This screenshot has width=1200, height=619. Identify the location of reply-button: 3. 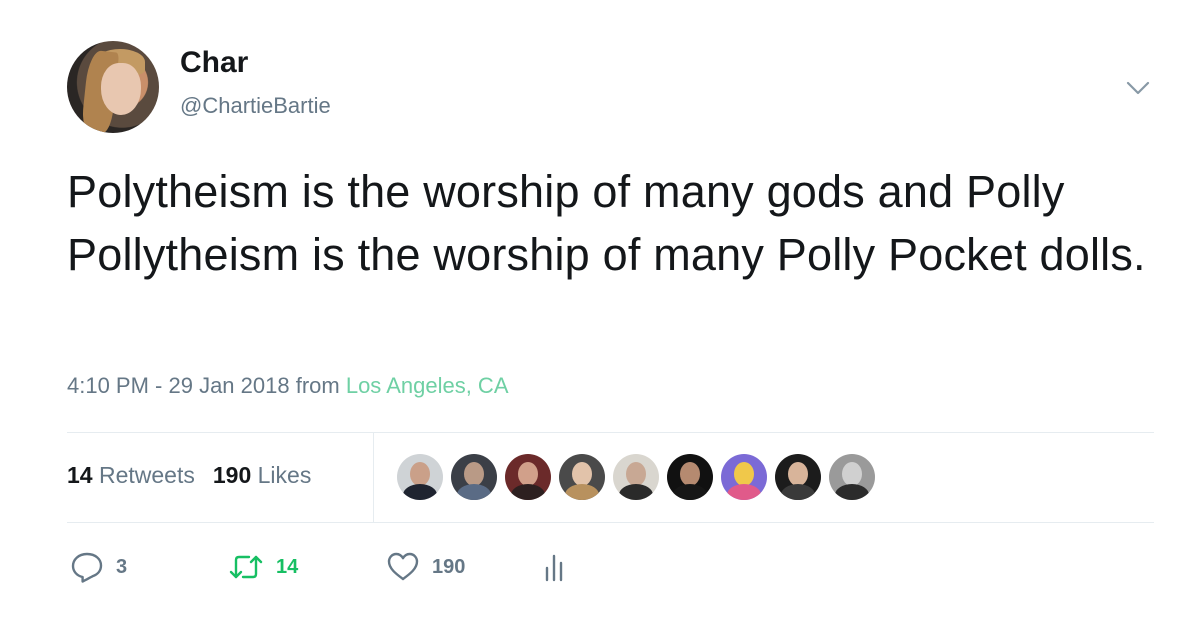
(98, 567).